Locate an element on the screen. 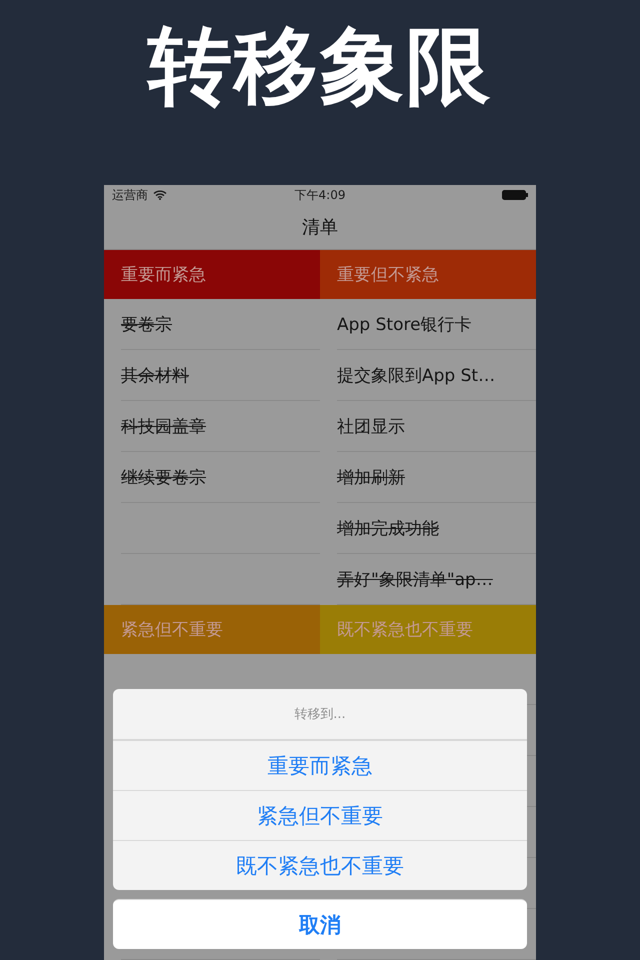 The height and width of the screenshot is (960, 640). task-item: 增加刷新 is located at coordinates (371, 477).